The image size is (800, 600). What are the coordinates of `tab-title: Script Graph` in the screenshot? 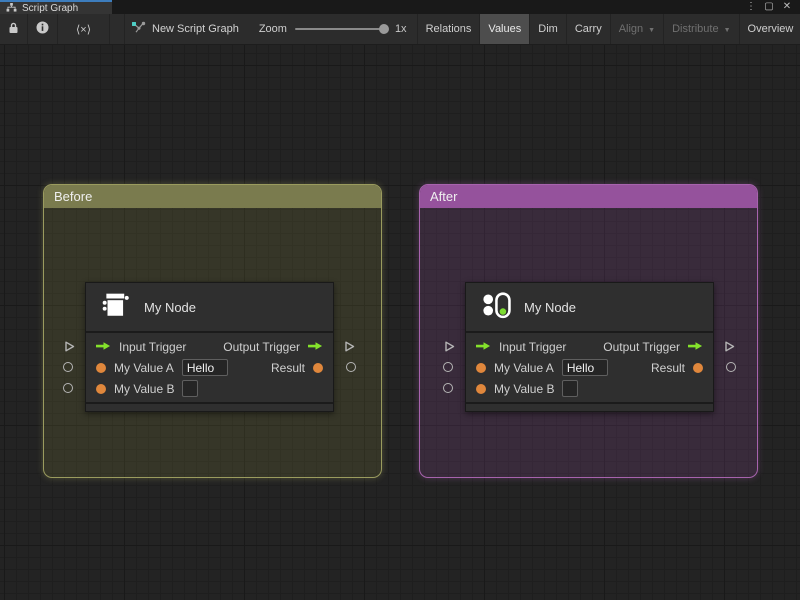 It's located at (50, 8).